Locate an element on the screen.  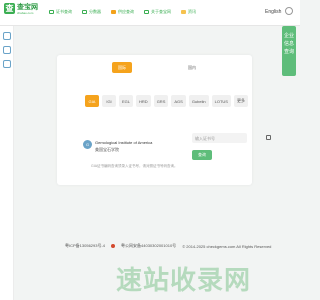
police-badge-icon is located at coordinates (113, 246).